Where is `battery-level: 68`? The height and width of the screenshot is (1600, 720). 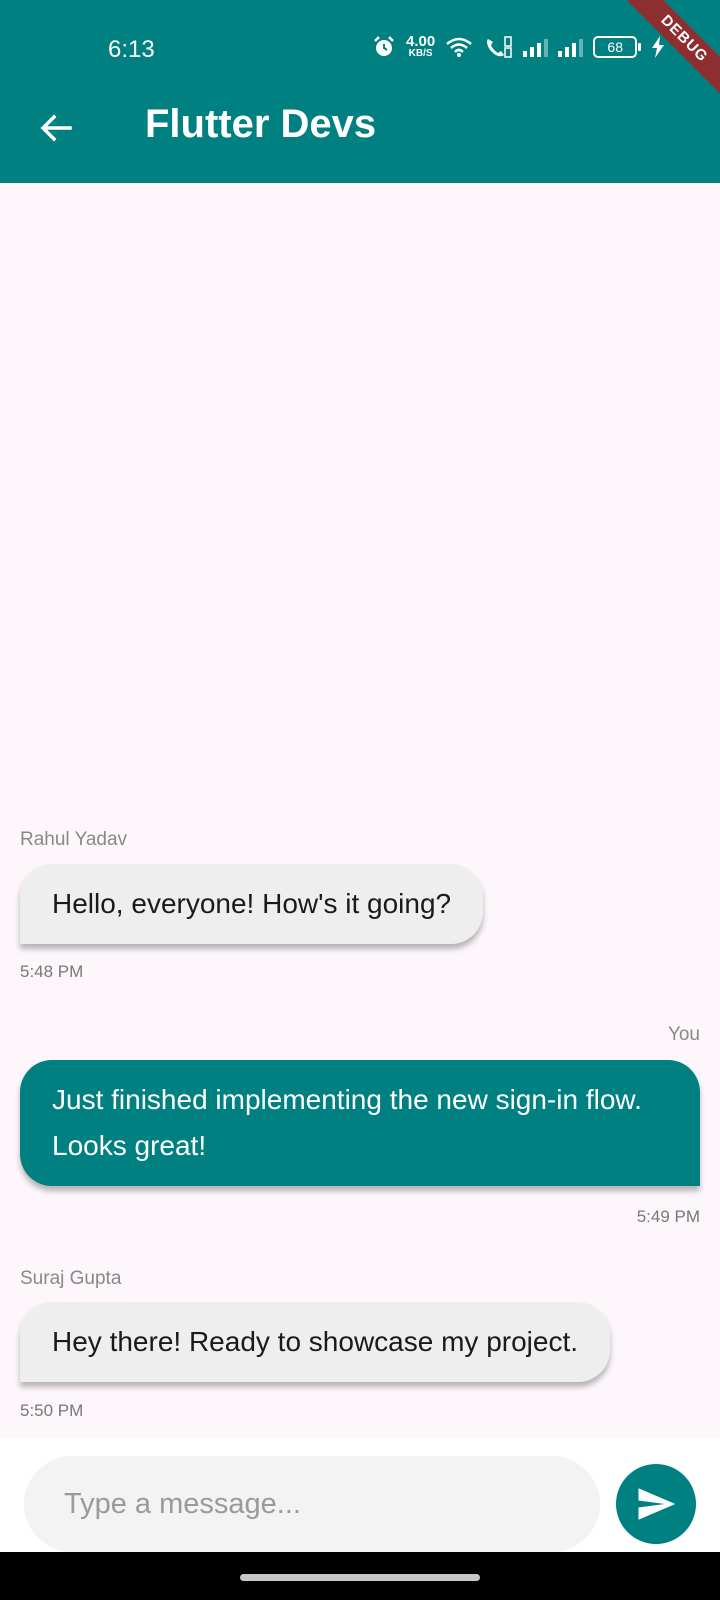 battery-level: 68 is located at coordinates (615, 46).